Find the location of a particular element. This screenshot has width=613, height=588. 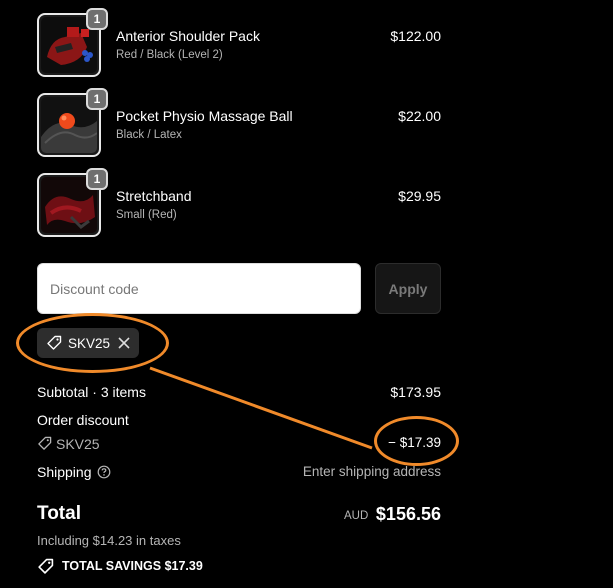

line-item-stretchband: 1 Stretchband Small (Red) $29.95 is located at coordinates (239, 203).